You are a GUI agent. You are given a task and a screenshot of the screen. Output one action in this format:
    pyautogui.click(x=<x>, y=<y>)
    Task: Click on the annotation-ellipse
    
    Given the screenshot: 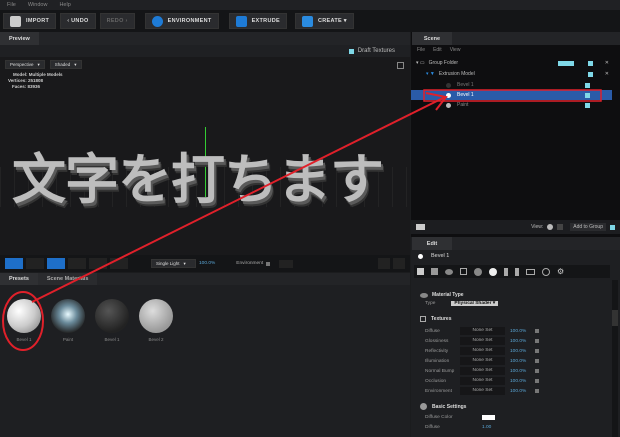 What is the action you would take?
    pyautogui.click(x=23, y=321)
    